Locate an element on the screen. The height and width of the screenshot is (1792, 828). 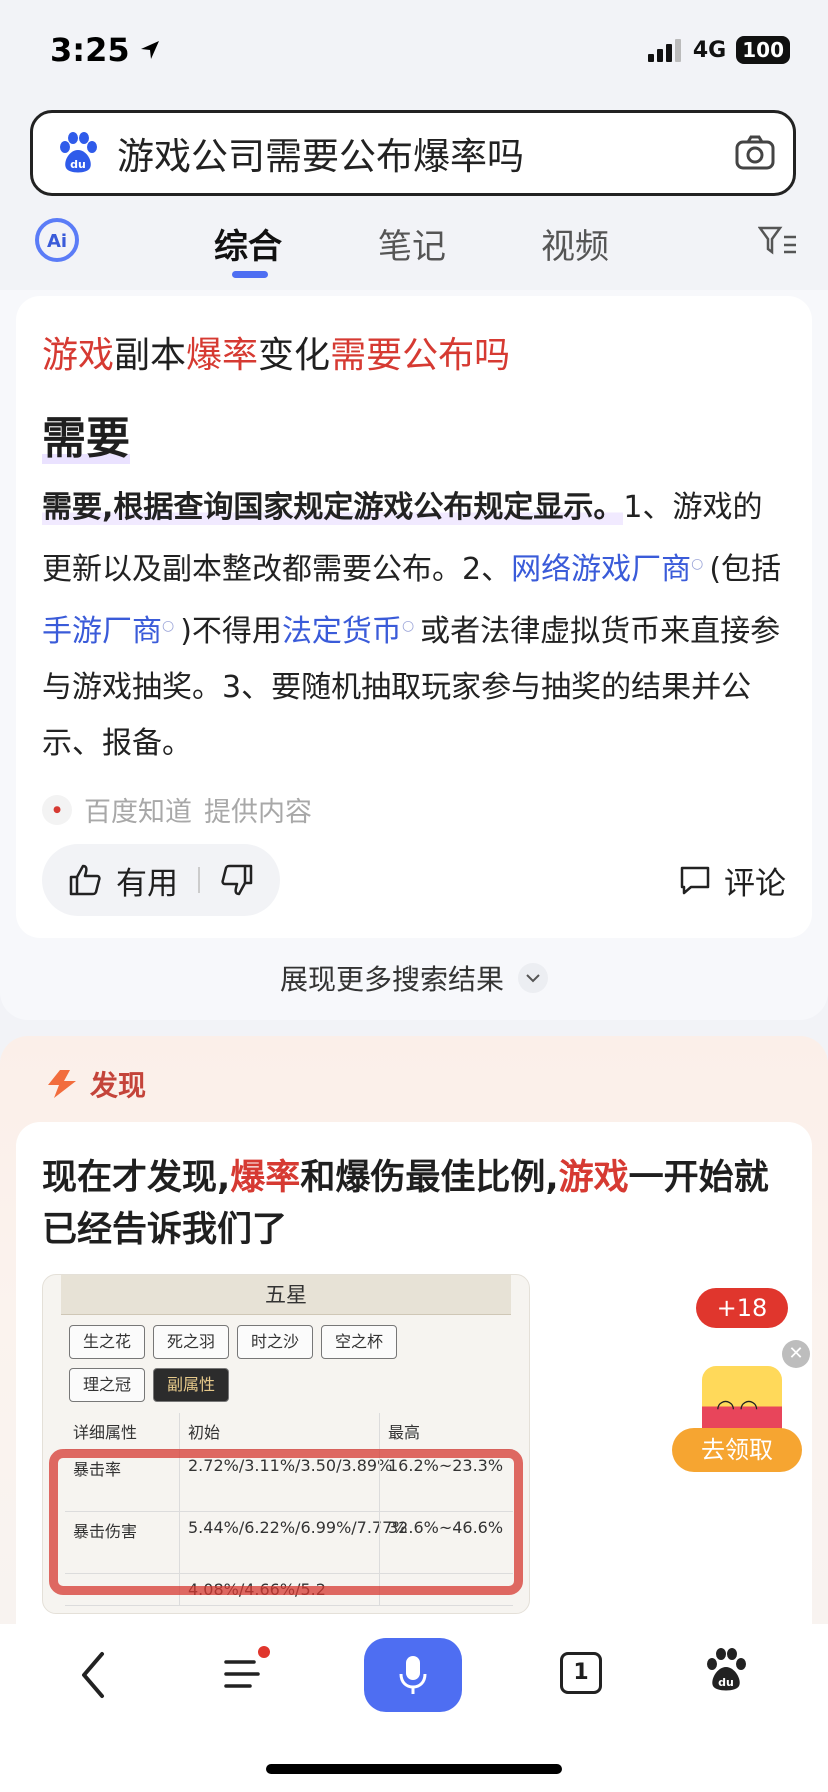
thumb-chip: 空之杯 is located at coordinates (359, 1342).